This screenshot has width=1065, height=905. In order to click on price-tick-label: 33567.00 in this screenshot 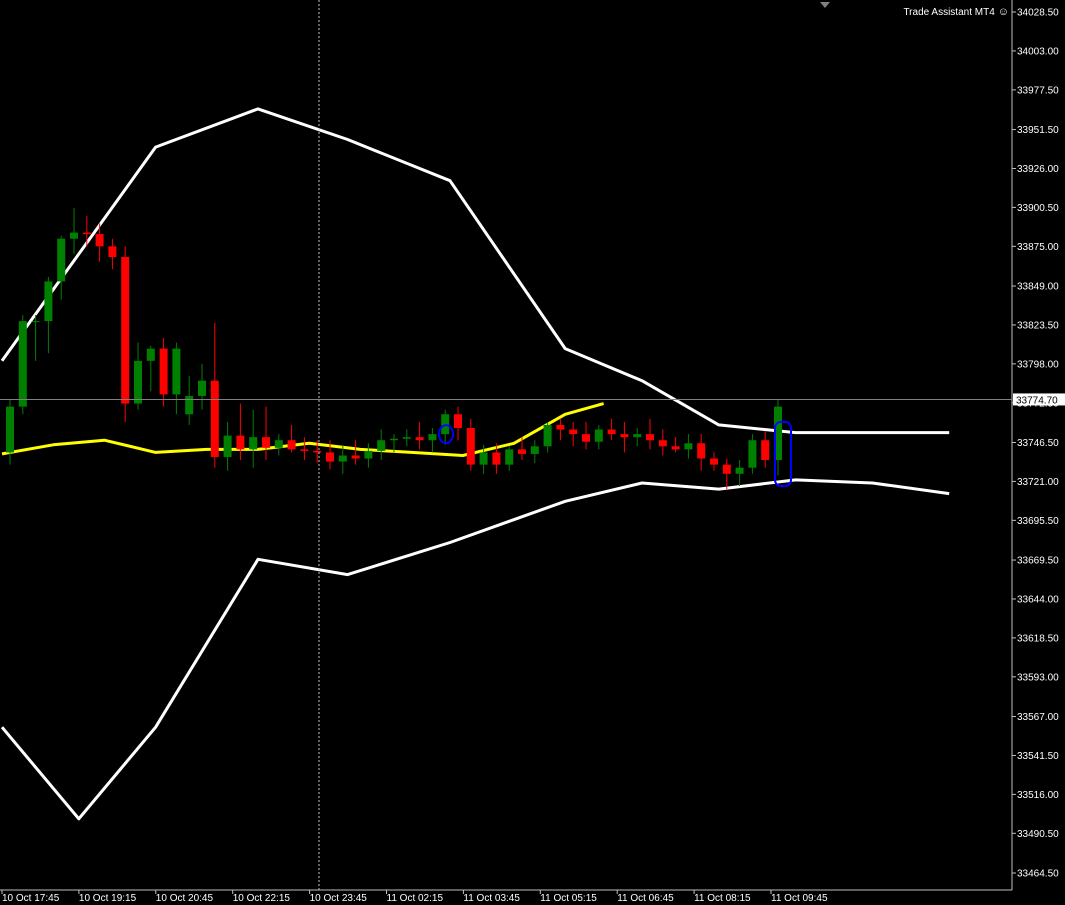, I will do `click(1038, 717)`.